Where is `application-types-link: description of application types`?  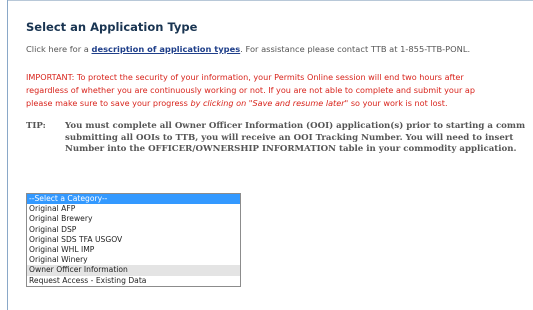
application-types-link: description of application types is located at coordinates (166, 49).